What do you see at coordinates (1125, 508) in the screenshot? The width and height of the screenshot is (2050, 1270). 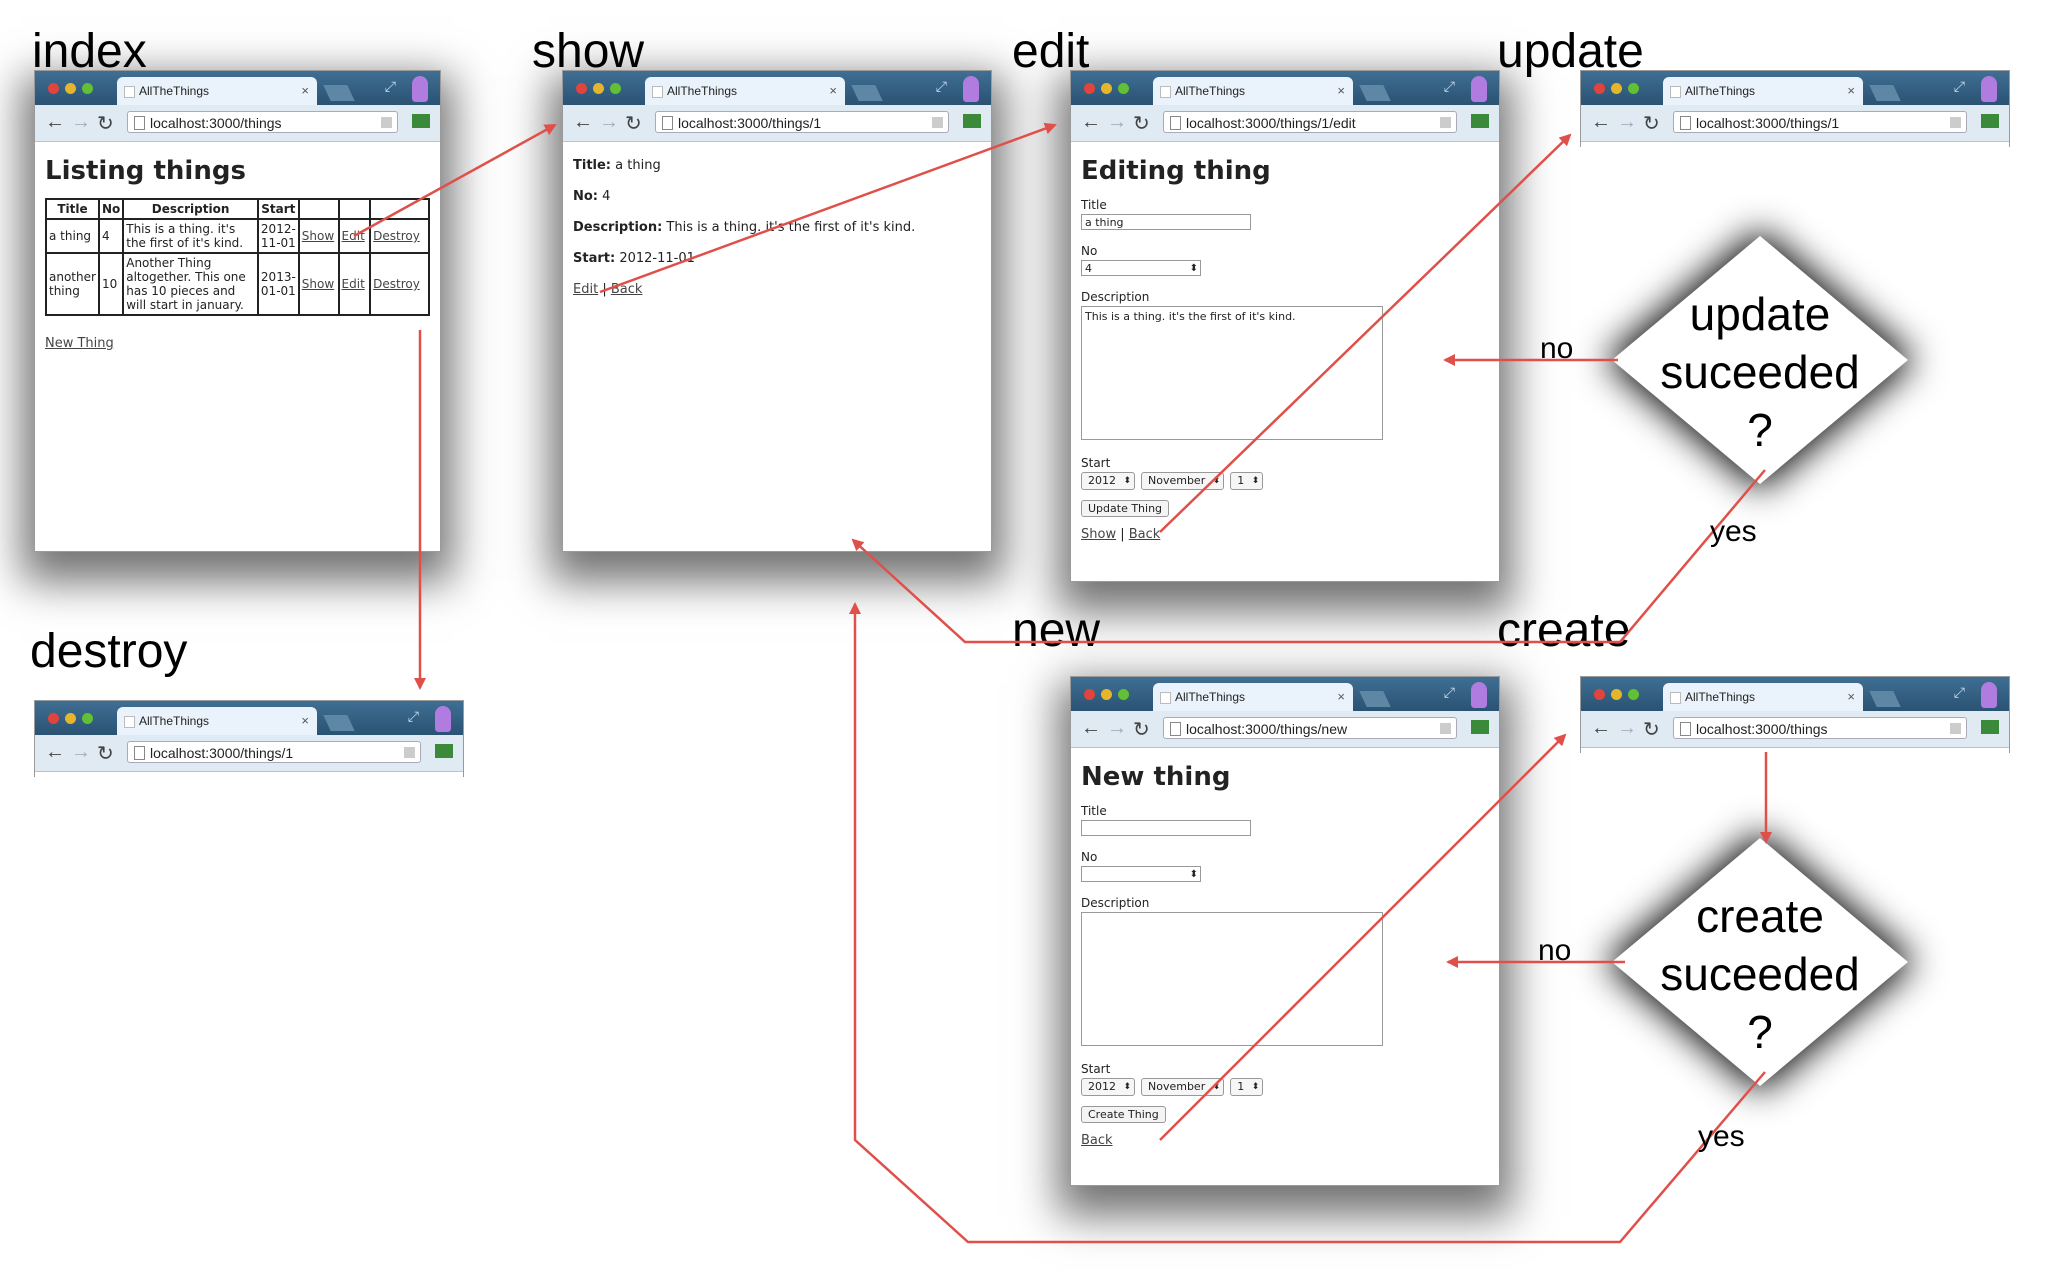 I see `update-thing-button: Update Thing` at bounding box center [1125, 508].